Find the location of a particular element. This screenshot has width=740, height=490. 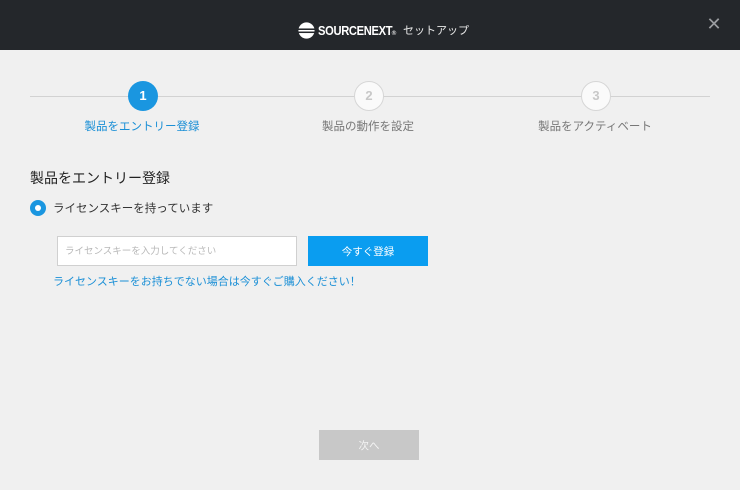

close-icon: ✕ is located at coordinates (714, 24).